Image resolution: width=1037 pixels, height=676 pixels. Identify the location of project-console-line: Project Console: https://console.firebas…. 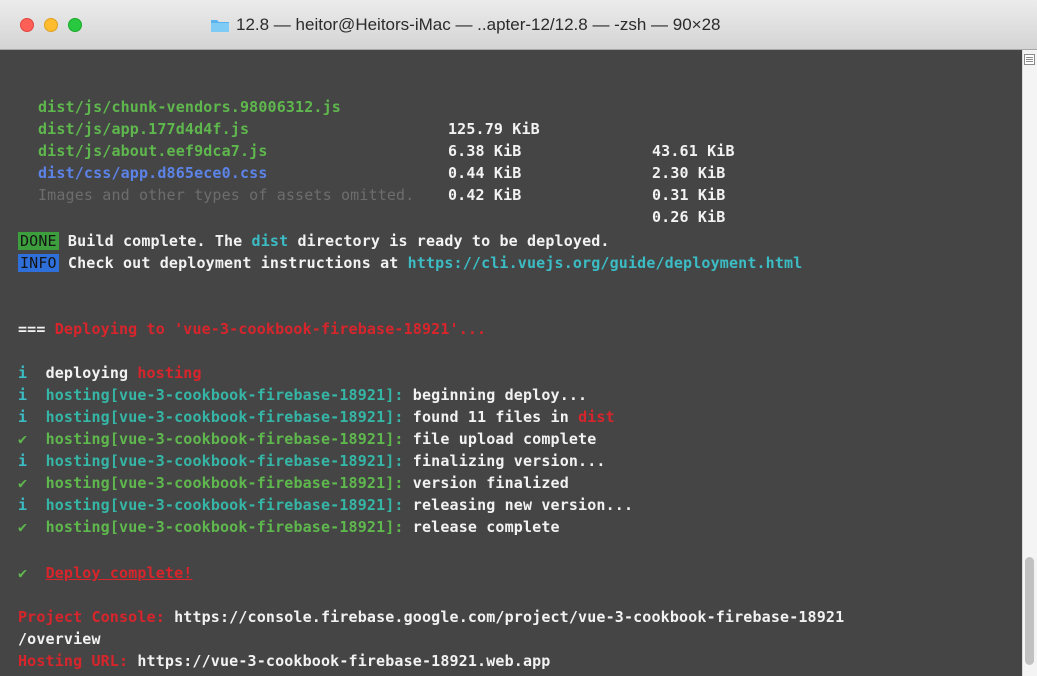
(431, 617).